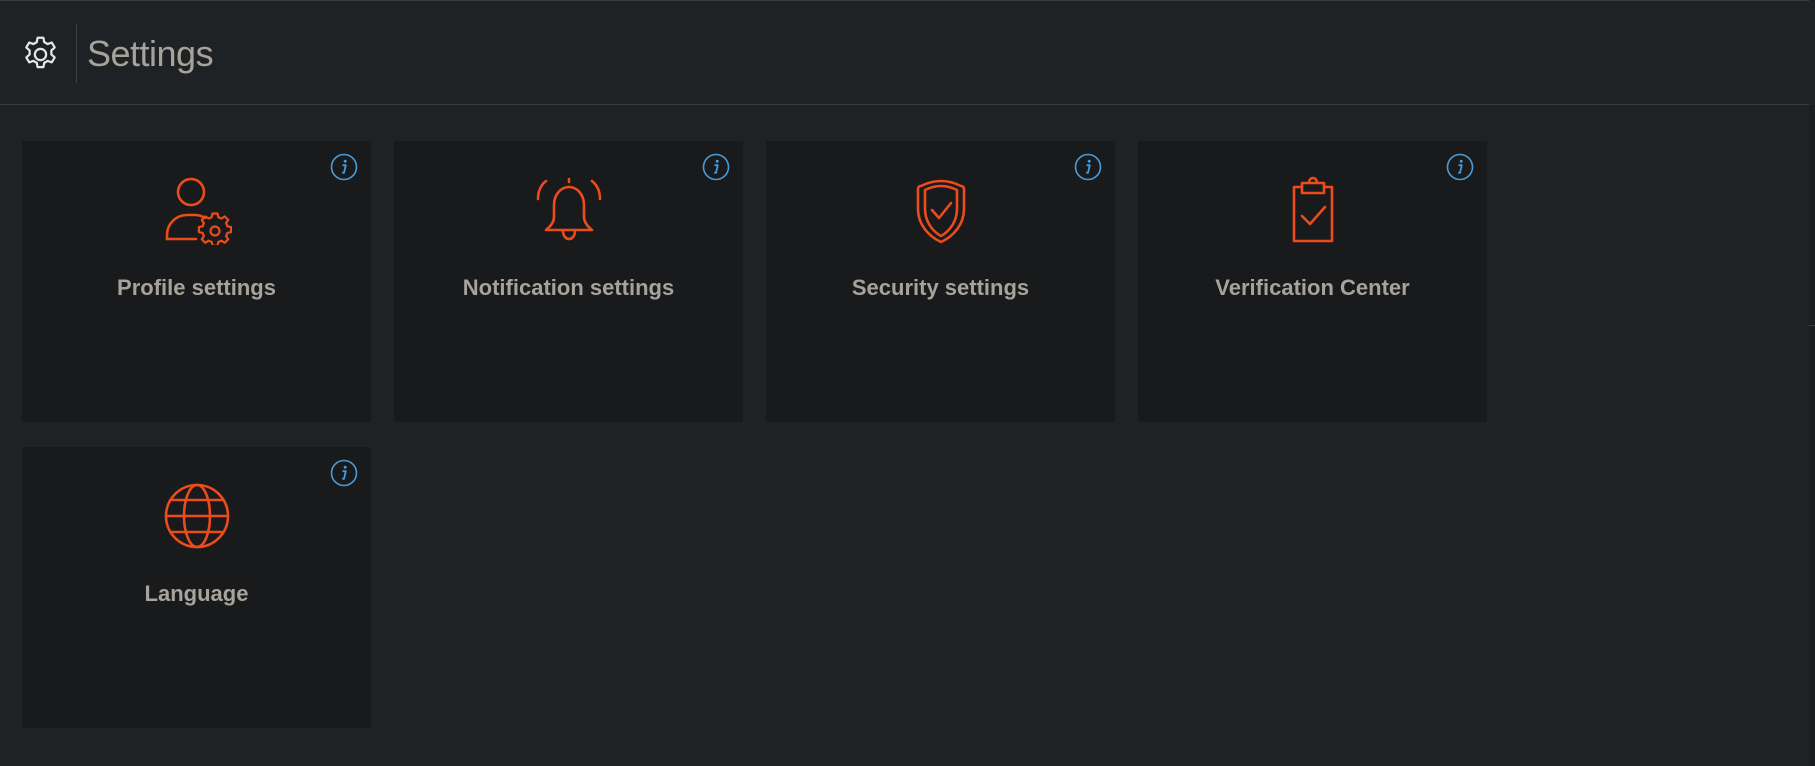  Describe the element at coordinates (1312, 209) in the screenshot. I see `clipboard-check-icon` at that location.